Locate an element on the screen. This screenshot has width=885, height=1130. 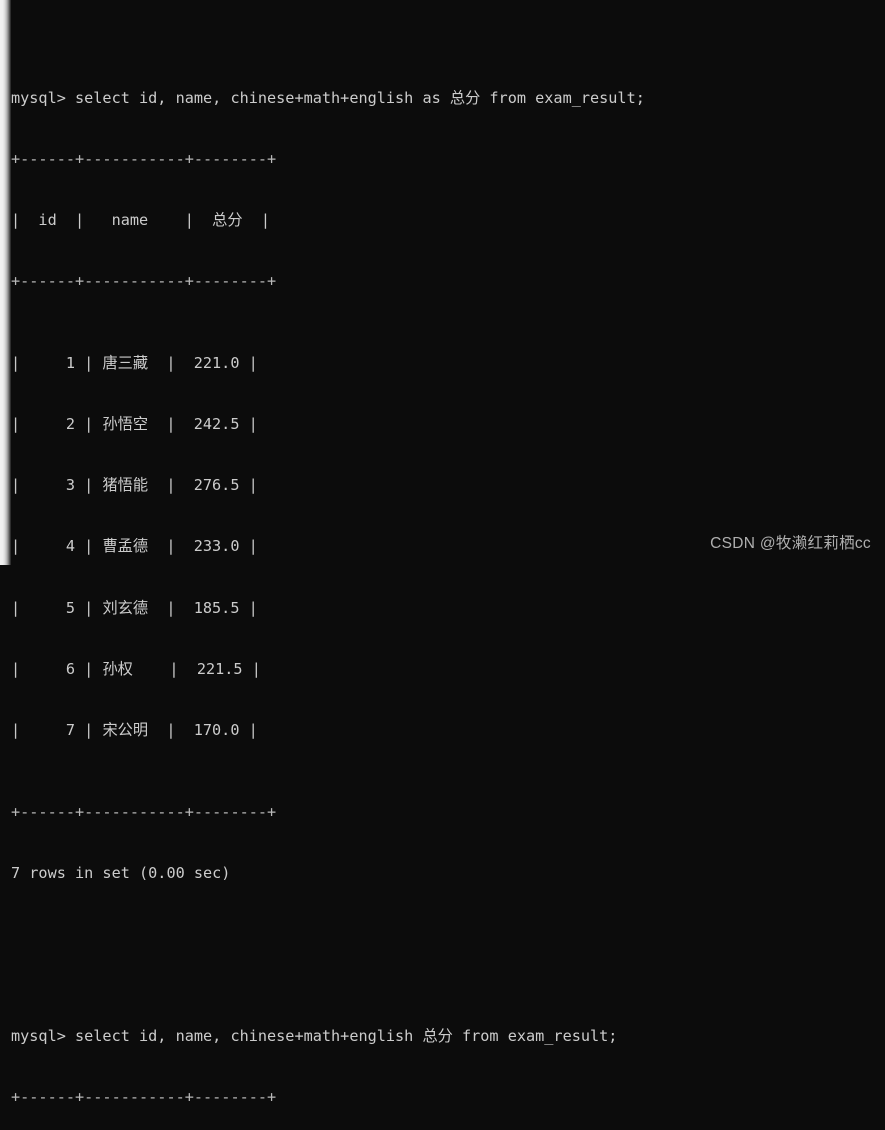
cell-id: 4 is located at coordinates (48, 546).